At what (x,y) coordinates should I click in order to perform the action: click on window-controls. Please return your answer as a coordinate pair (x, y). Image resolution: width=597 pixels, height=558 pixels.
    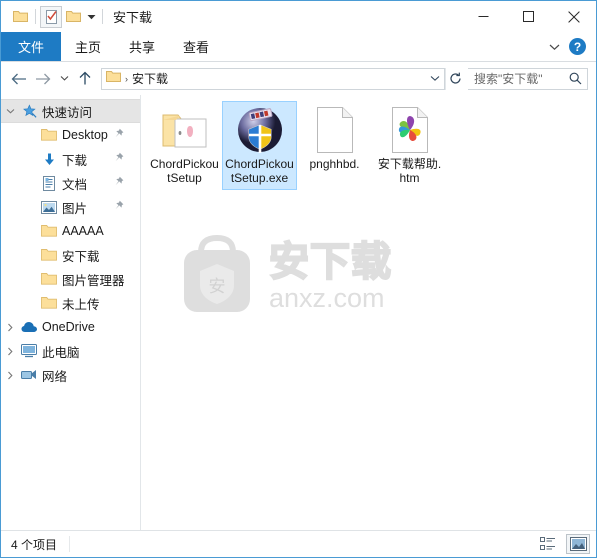
    Looking at the image, I should click on (528, 16).